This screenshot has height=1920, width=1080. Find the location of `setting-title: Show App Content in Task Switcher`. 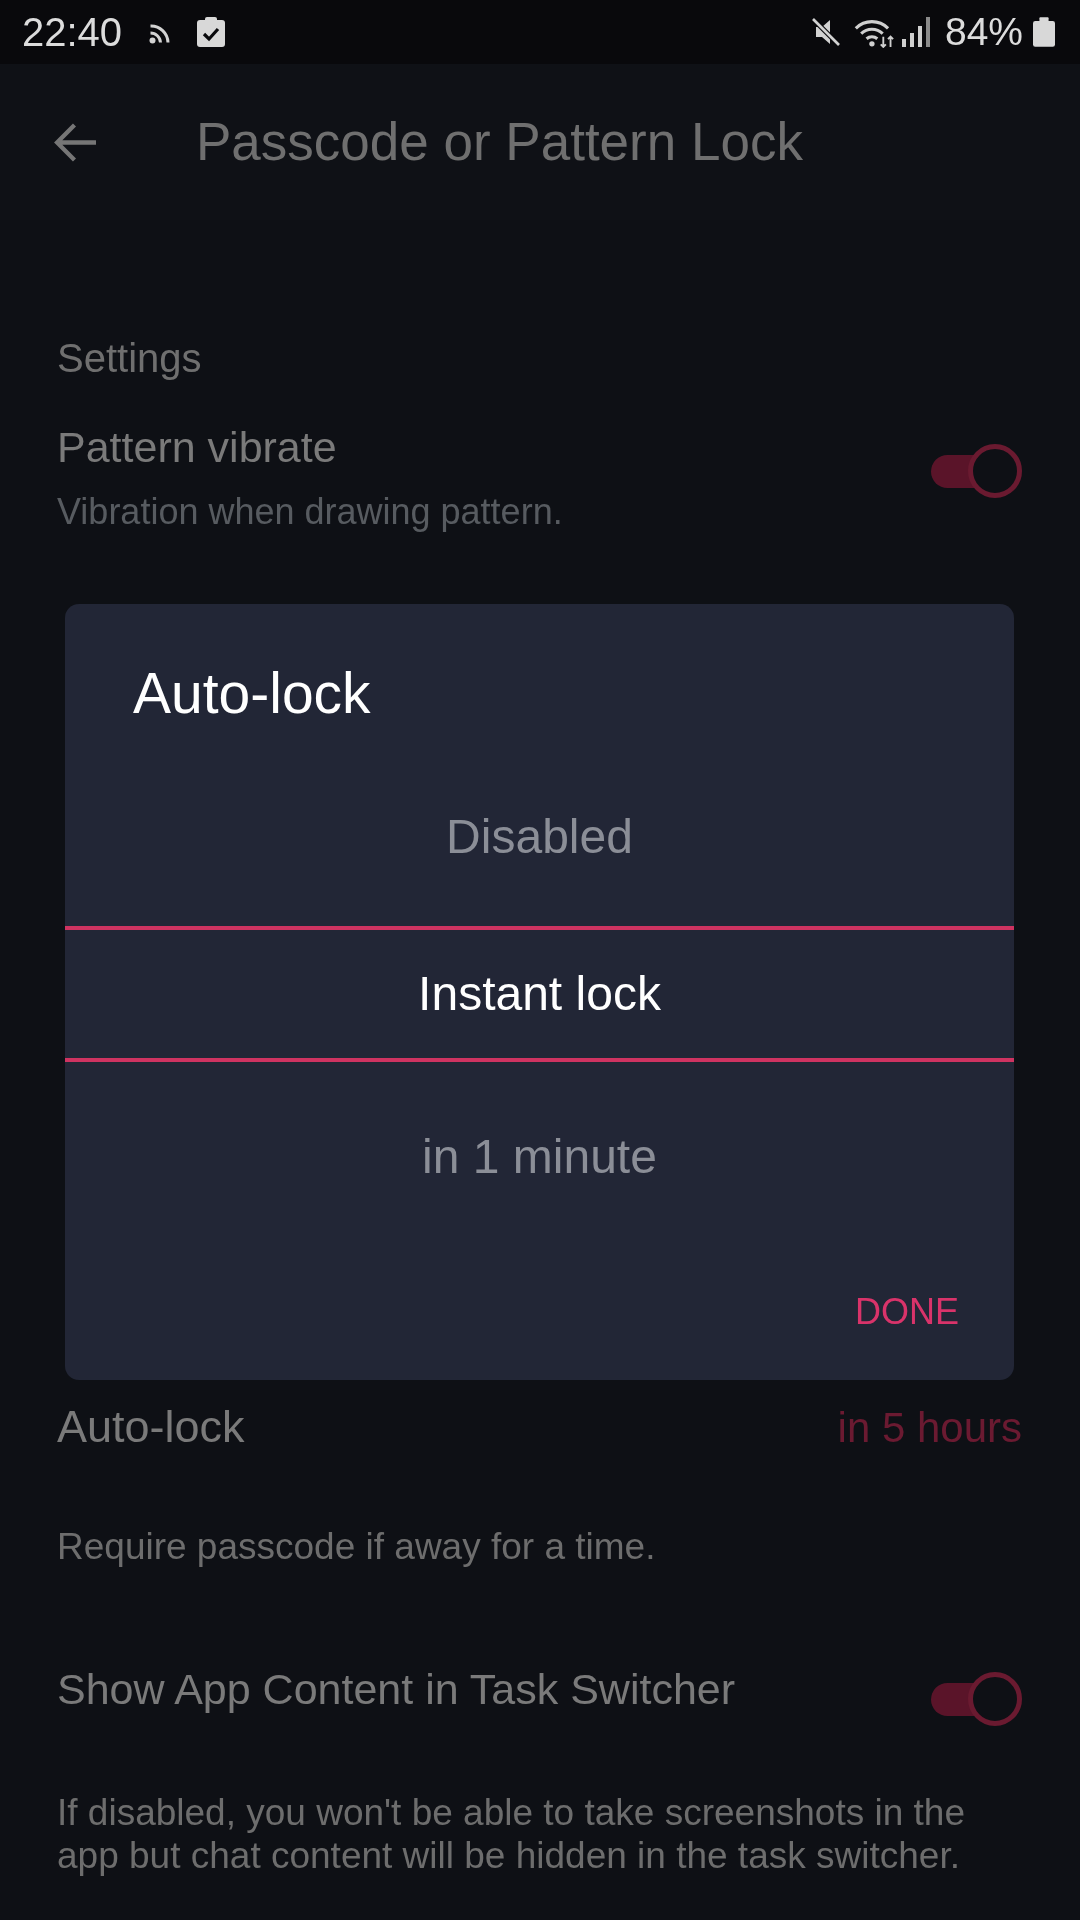

setting-title: Show App Content in Task Switcher is located at coordinates (396, 1689).